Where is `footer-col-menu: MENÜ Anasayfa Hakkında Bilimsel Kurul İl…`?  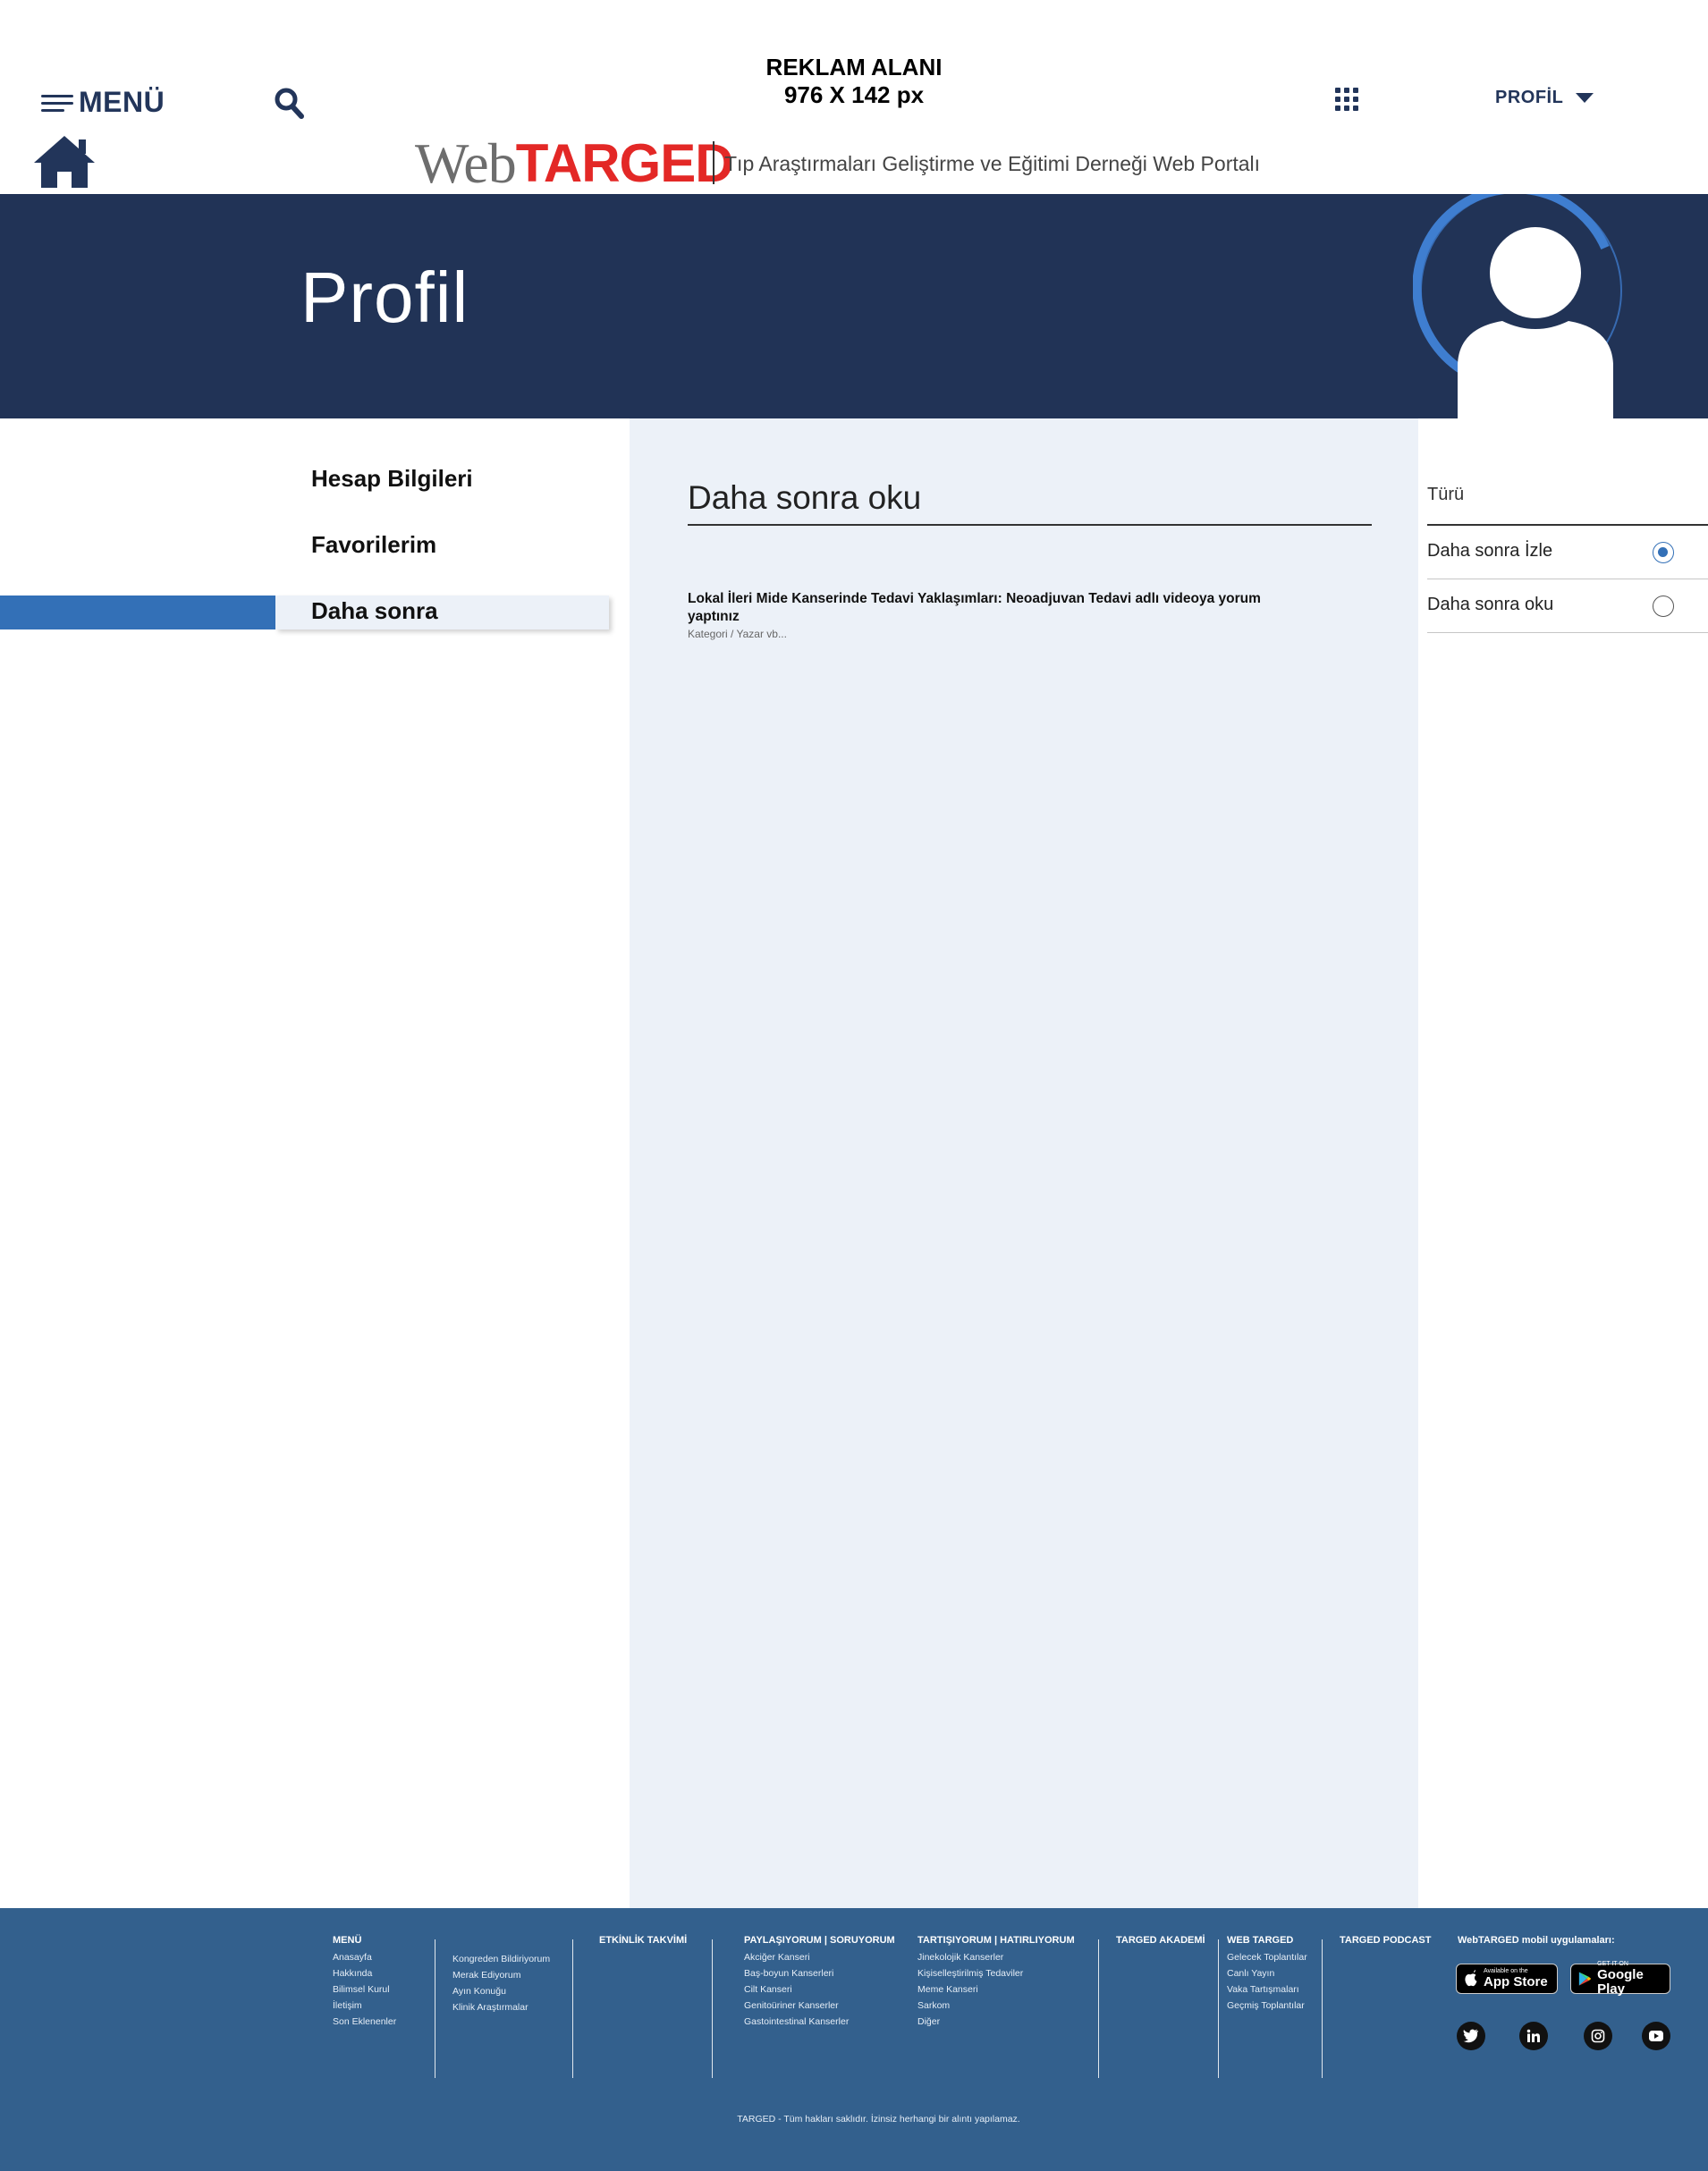
footer-col-menu: MENÜ Anasayfa Hakkında Bilimsel Kurul İl… is located at coordinates (364, 1982).